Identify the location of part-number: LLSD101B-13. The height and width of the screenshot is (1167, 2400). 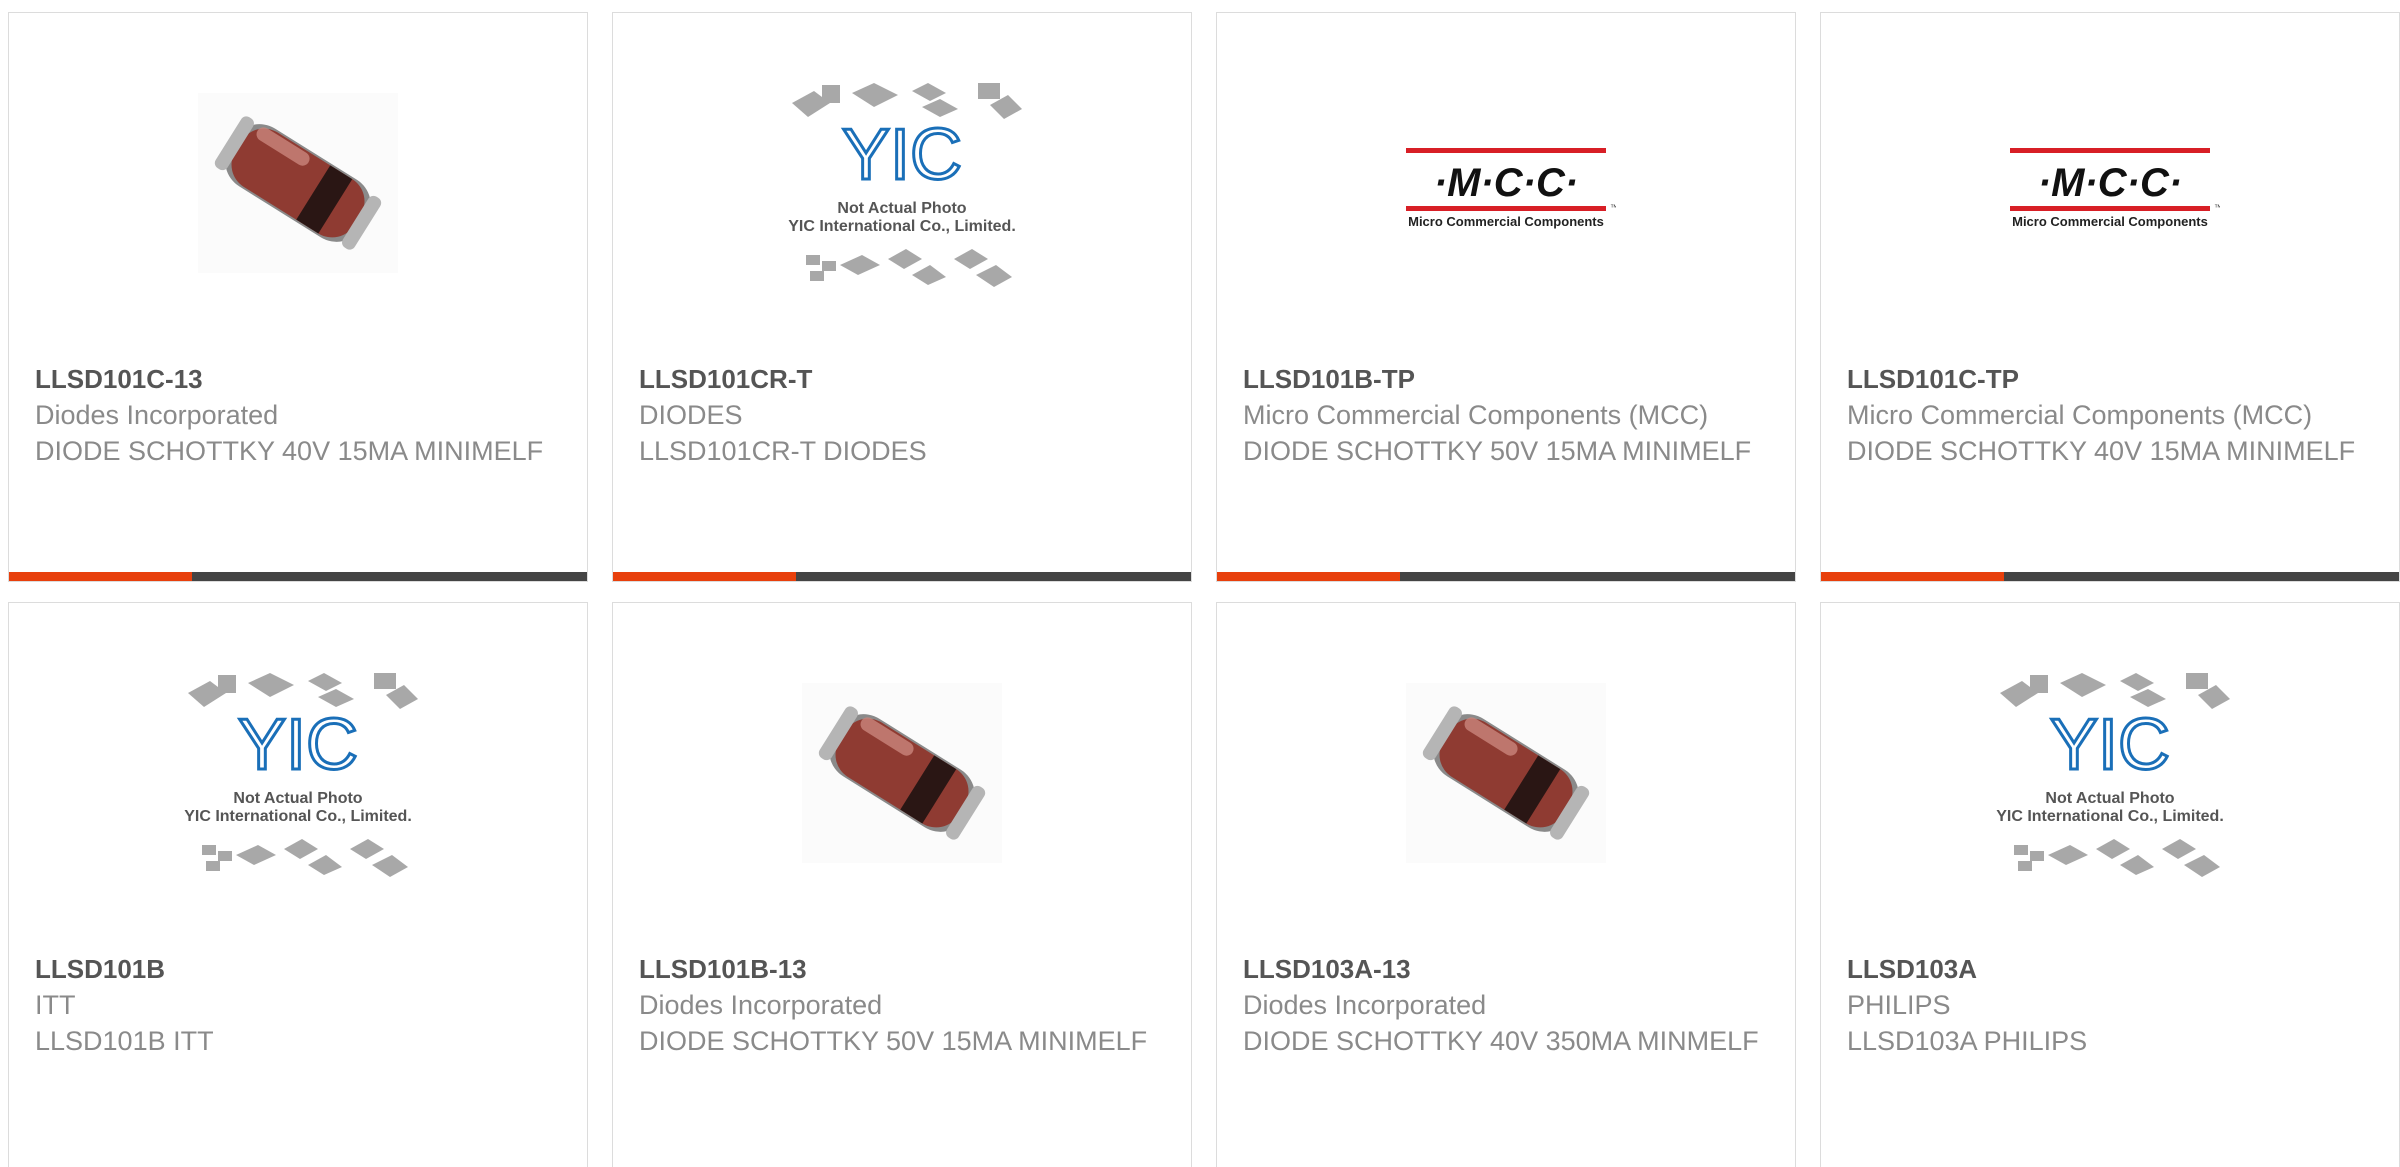
(905, 969).